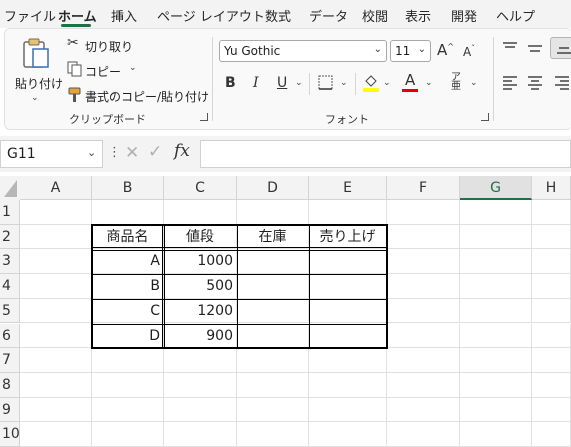  What do you see at coordinates (562, 83) in the screenshot?
I see `align-right-icon` at bounding box center [562, 83].